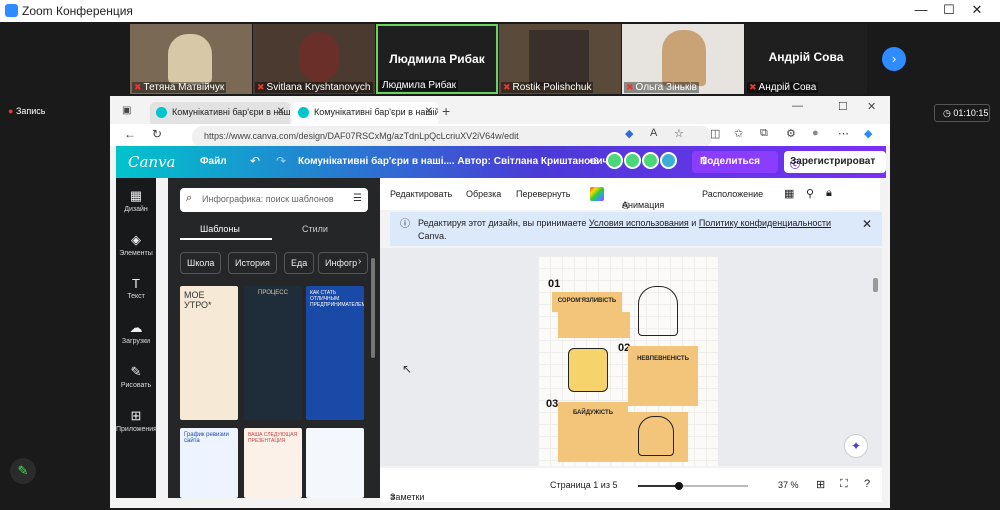 The image size is (1000, 510). I want to click on next-participants-icon: ›, so click(894, 59).